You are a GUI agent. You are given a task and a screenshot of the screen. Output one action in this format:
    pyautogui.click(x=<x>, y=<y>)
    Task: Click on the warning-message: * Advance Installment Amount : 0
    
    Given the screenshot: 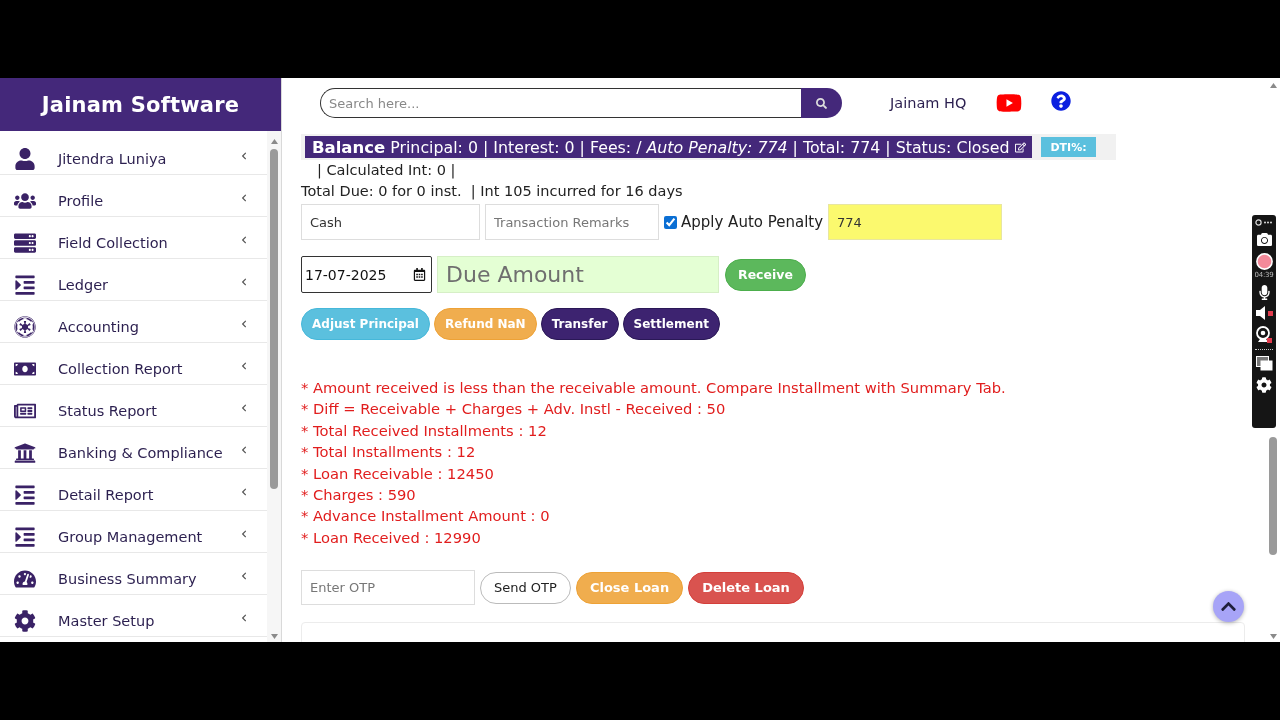 What is the action you would take?
    pyautogui.click(x=425, y=516)
    